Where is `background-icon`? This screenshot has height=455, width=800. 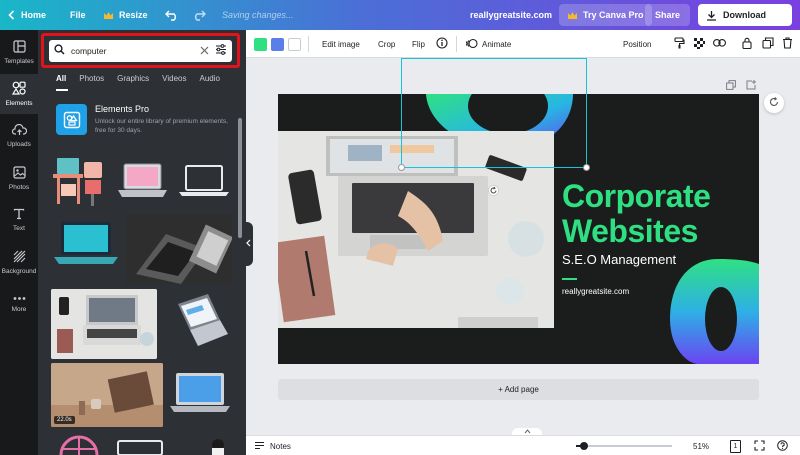
background-icon is located at coordinates (19, 257).